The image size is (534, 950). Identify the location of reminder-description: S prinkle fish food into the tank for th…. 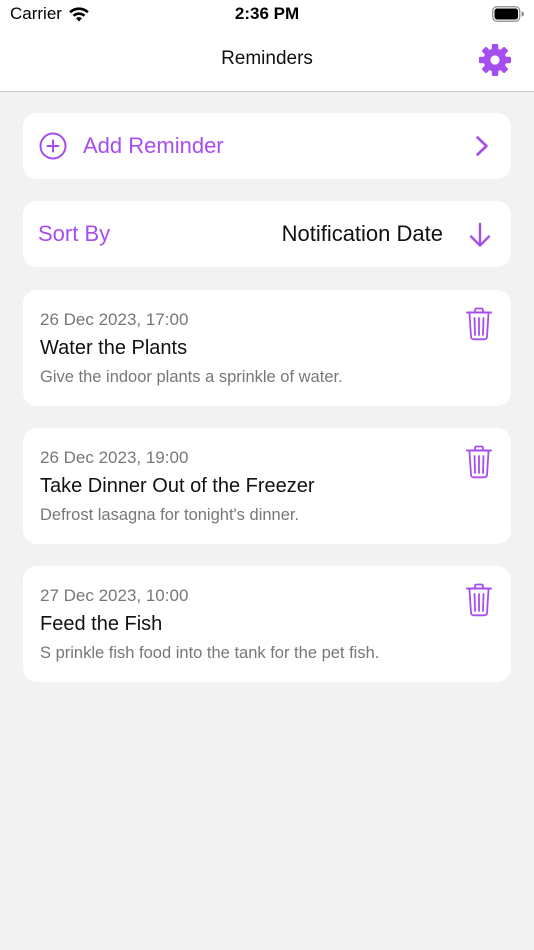
(210, 653).